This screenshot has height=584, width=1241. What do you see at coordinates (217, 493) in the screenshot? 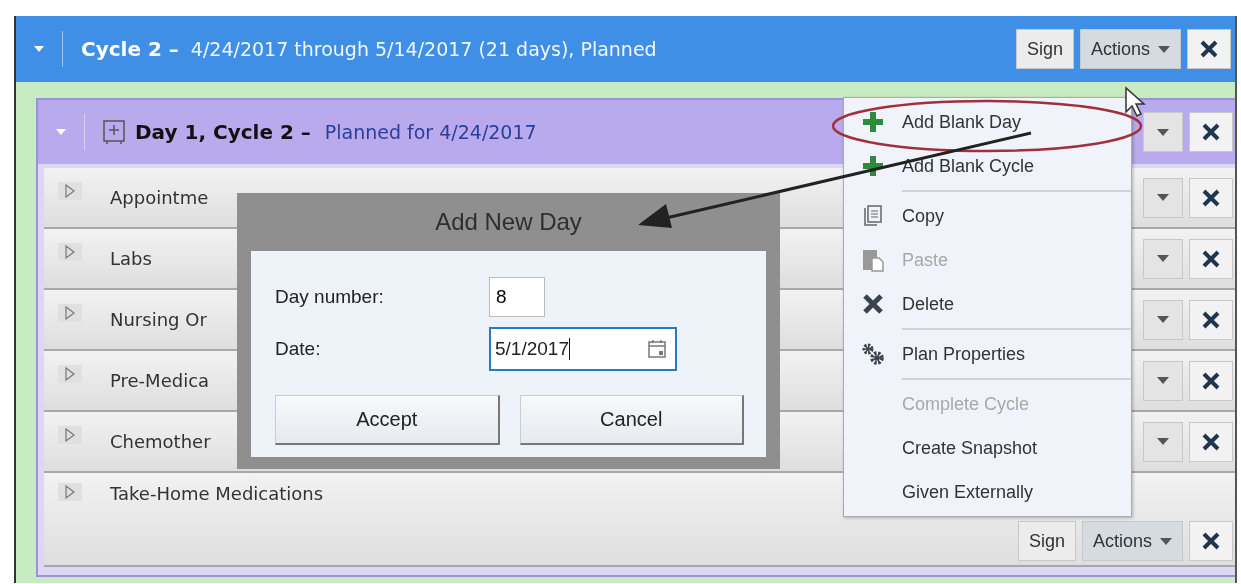
I see `section-label: Take-Home Medications` at bounding box center [217, 493].